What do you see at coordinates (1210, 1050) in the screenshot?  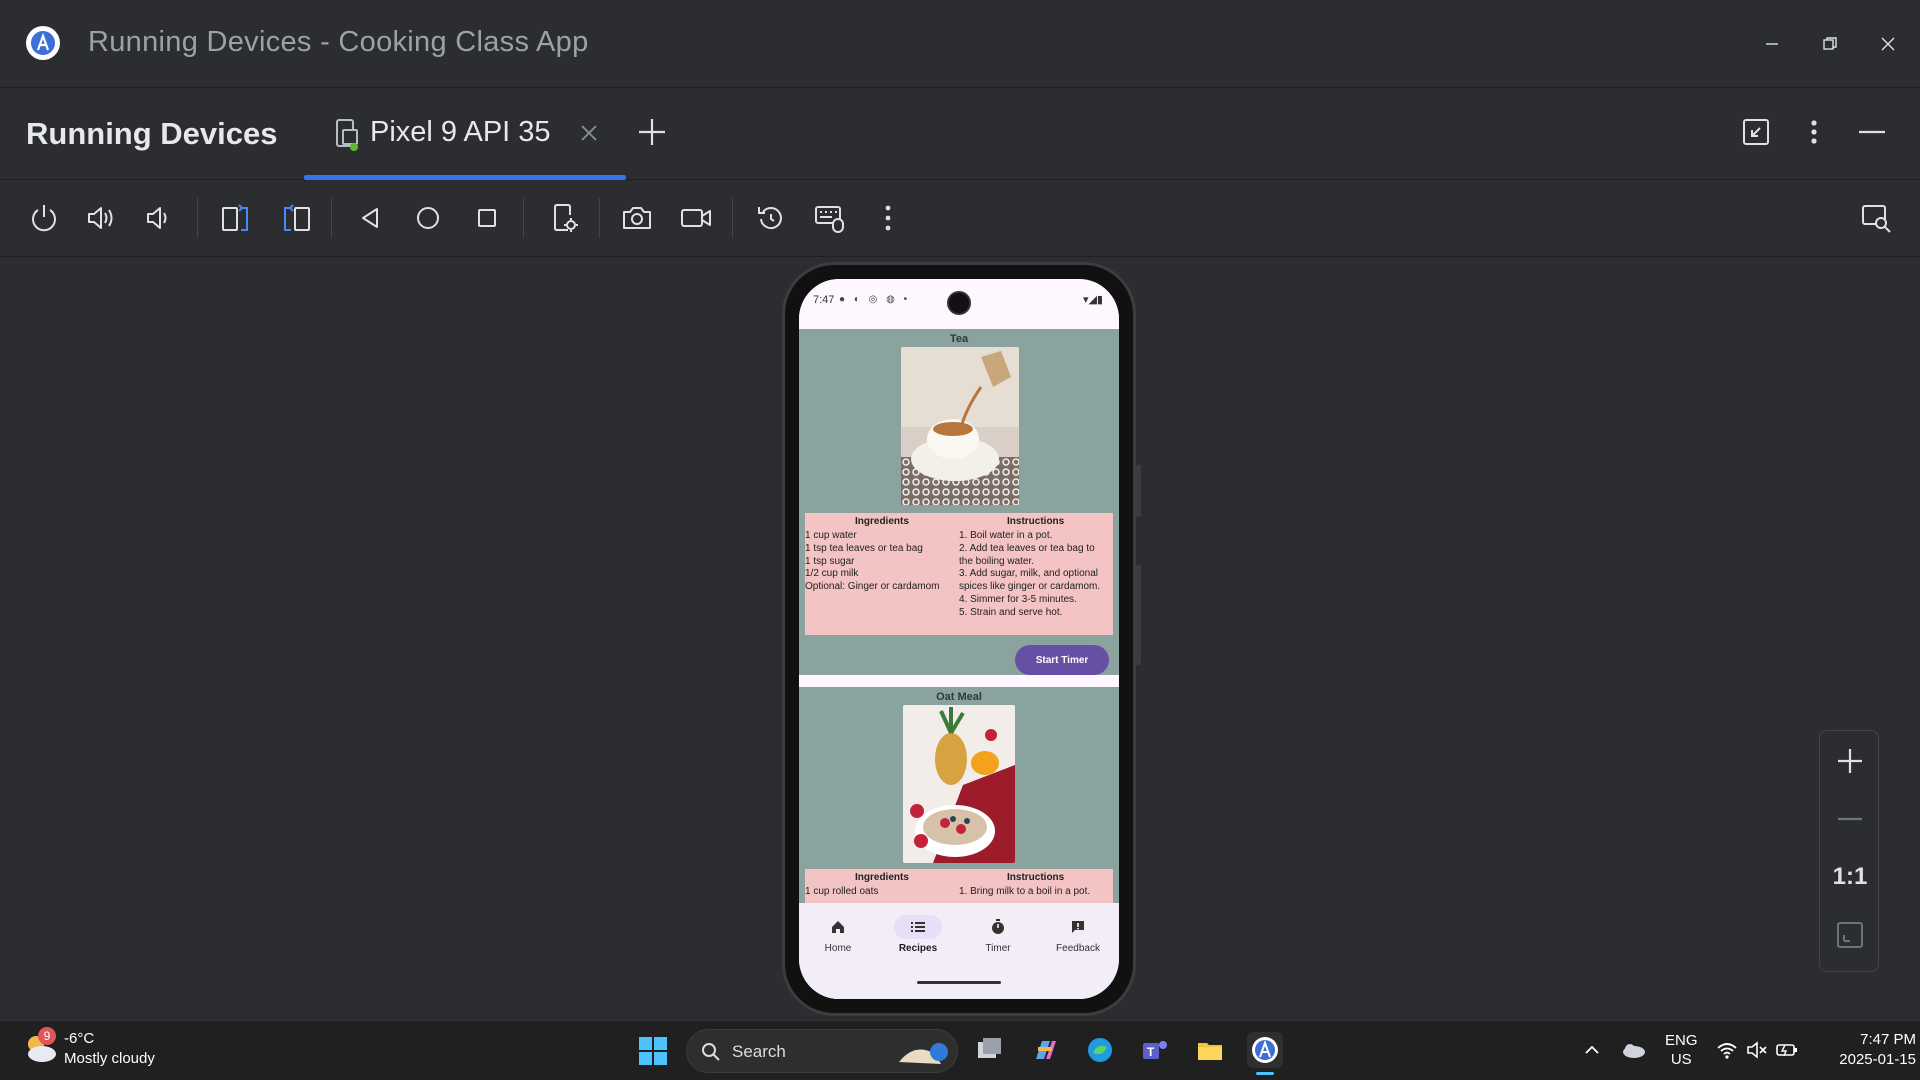 I see `file-explorer-icon` at bounding box center [1210, 1050].